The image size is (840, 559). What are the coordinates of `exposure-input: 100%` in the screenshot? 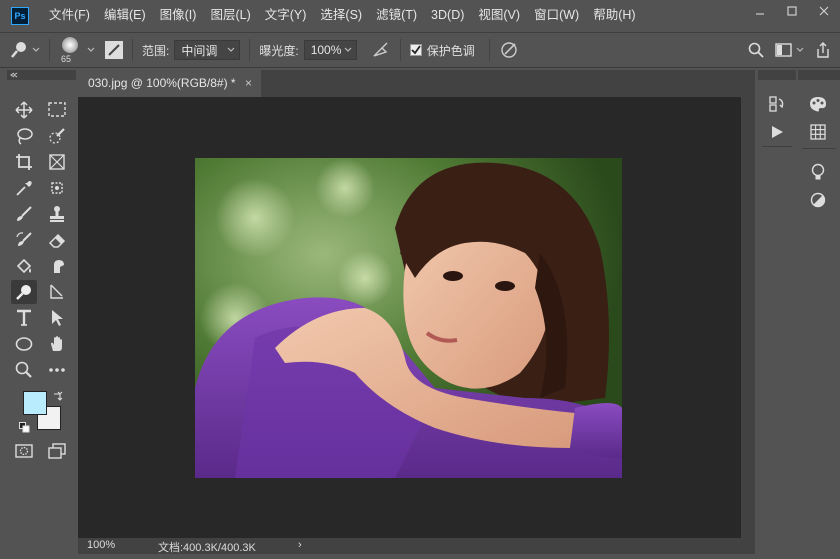 It's located at (330, 50).